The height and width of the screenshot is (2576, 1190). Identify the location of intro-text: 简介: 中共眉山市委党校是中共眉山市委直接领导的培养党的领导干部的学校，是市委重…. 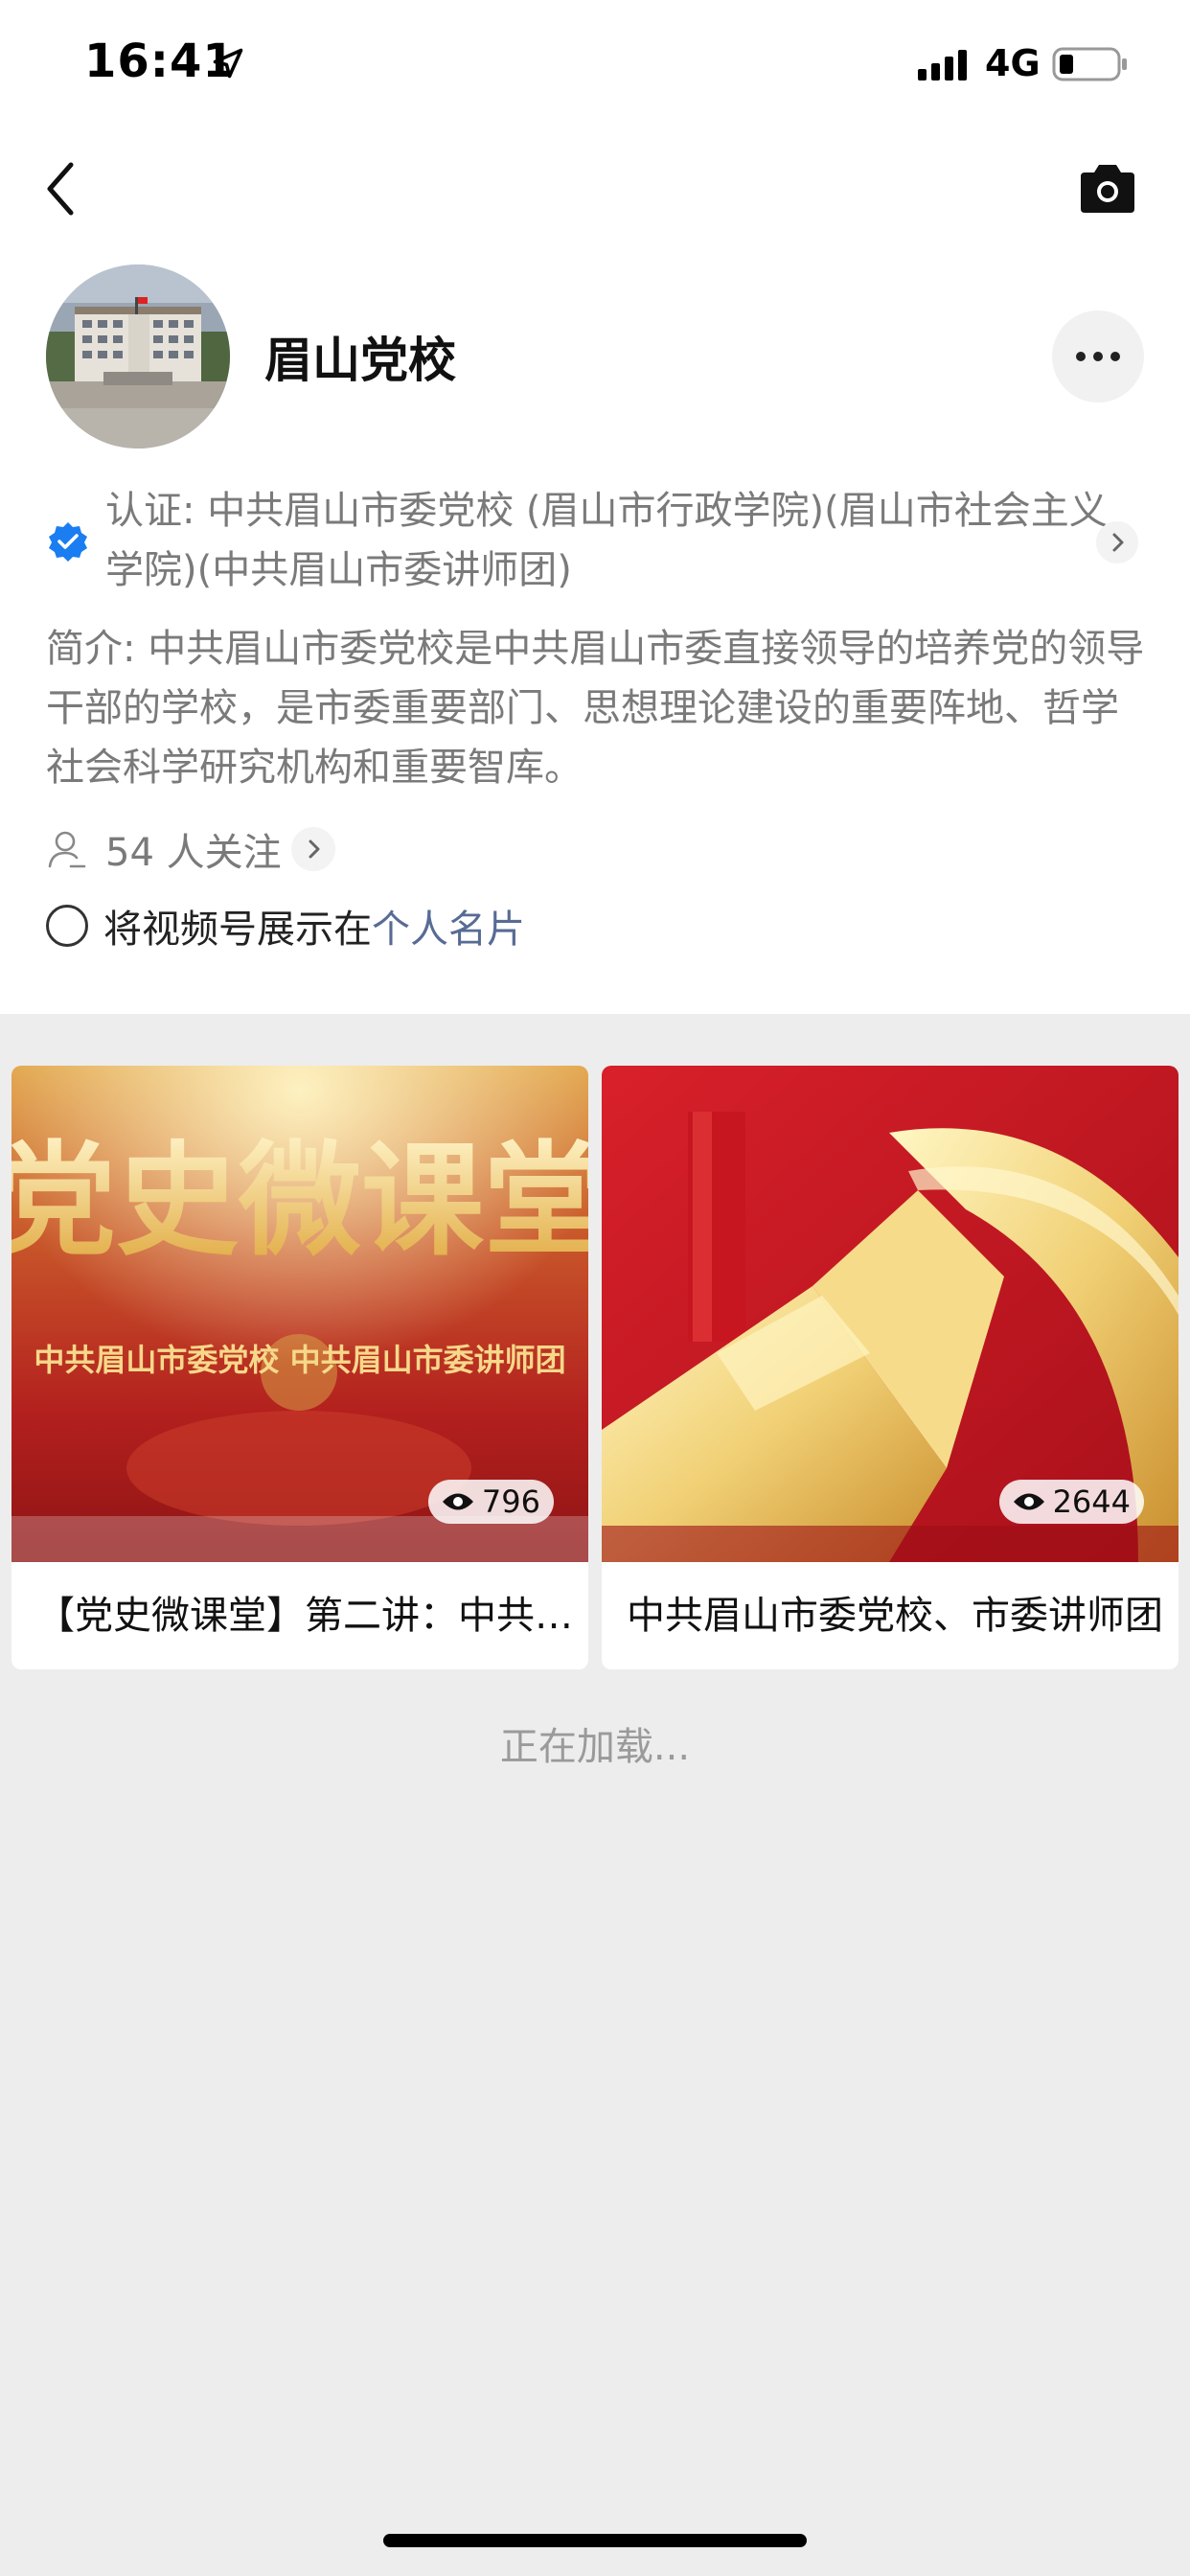
(595, 708).